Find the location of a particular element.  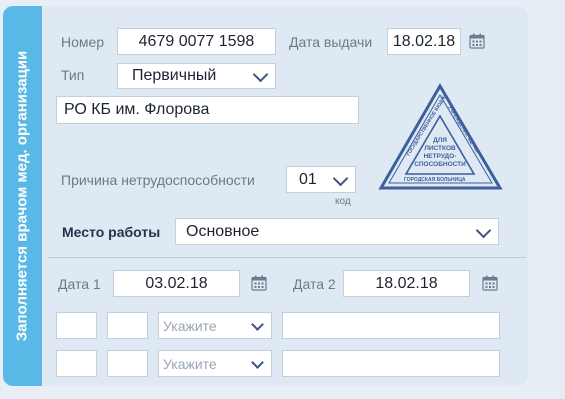

incapacity-value: 01 is located at coordinates (308, 179).